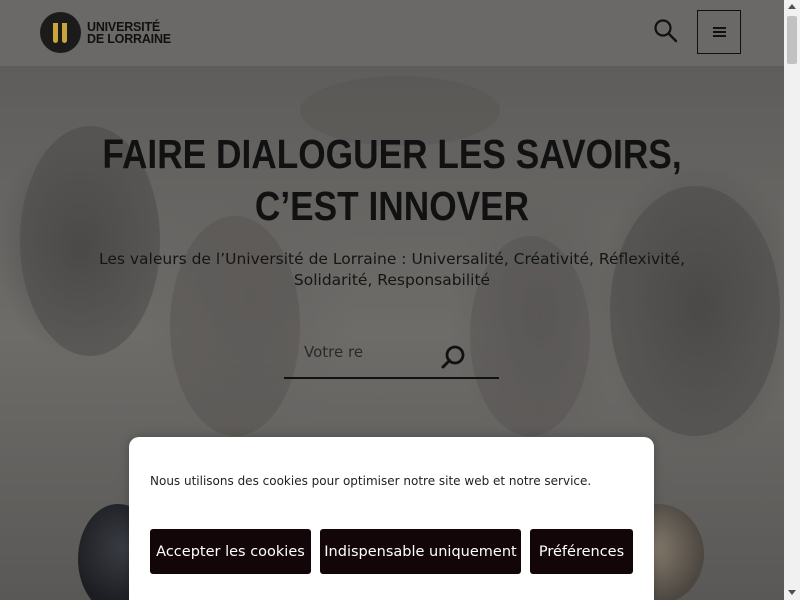 The image size is (800, 600). Describe the element at coordinates (420, 551) in the screenshot. I see `essential-only-button: Indispensable uniquement` at that location.